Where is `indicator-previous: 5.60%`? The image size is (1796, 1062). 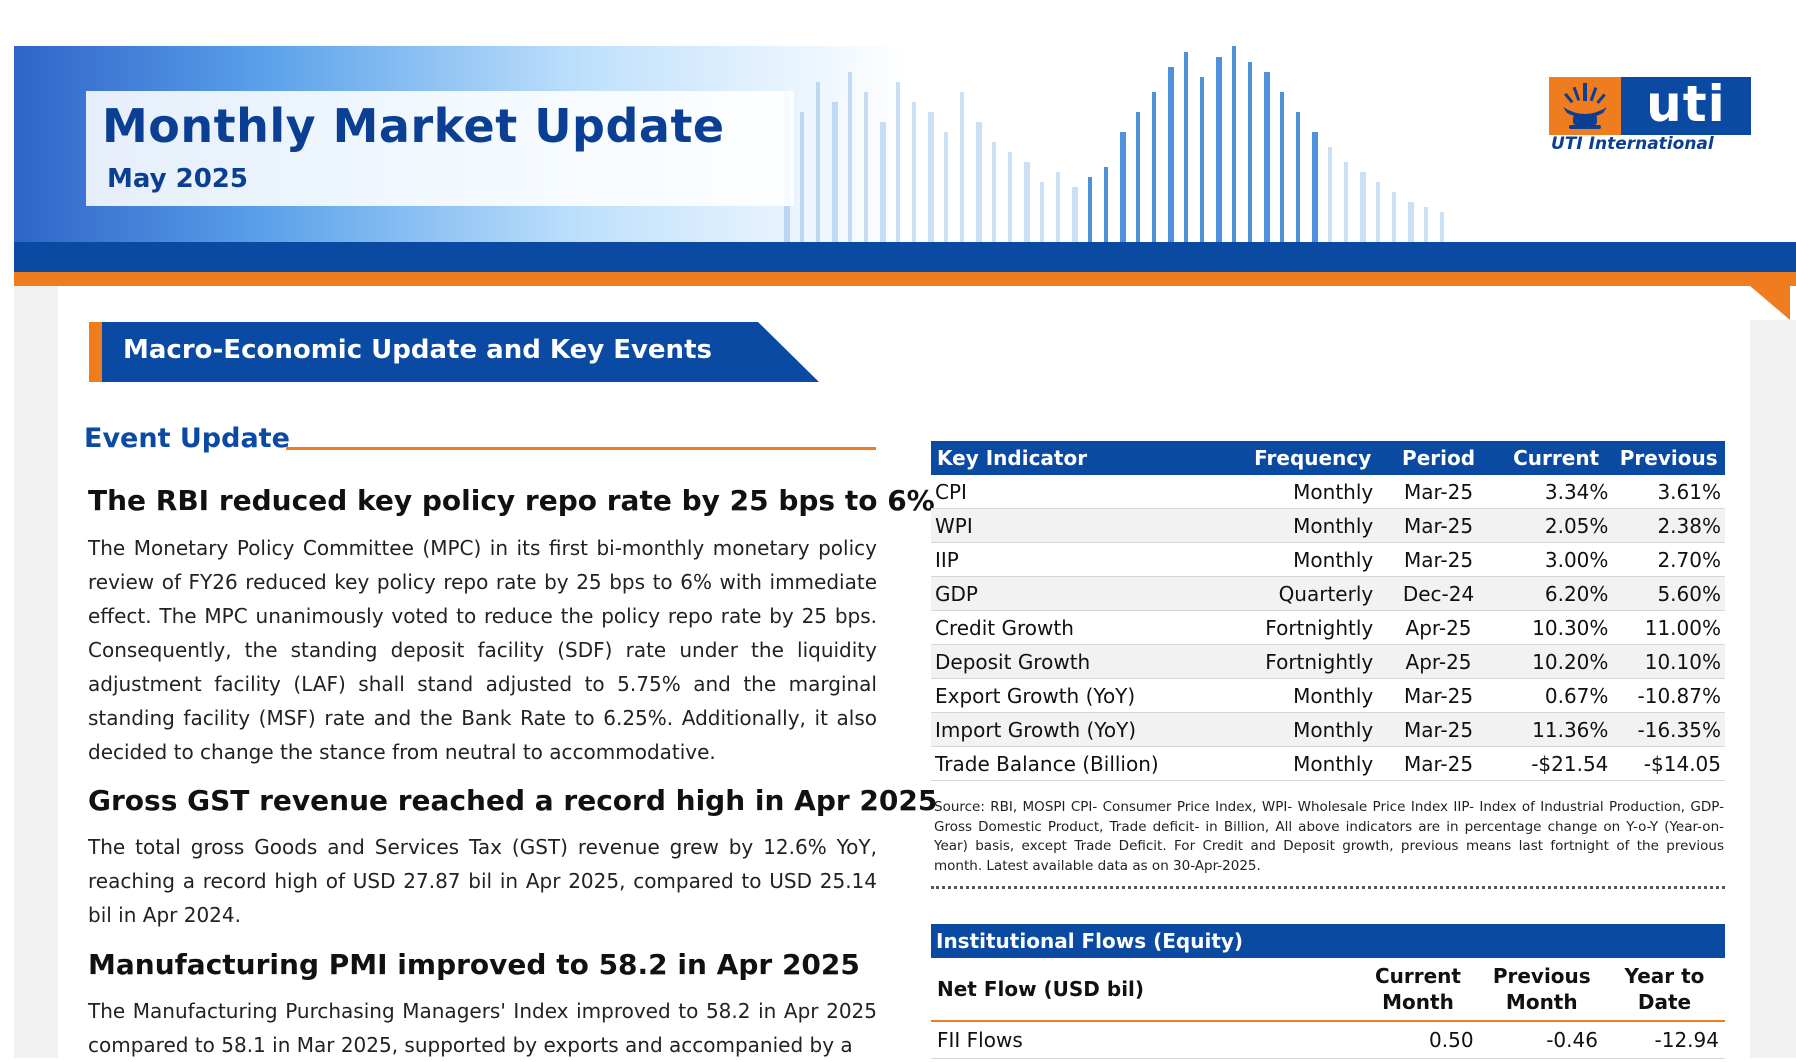
indicator-previous: 5.60% is located at coordinates (1668, 593).